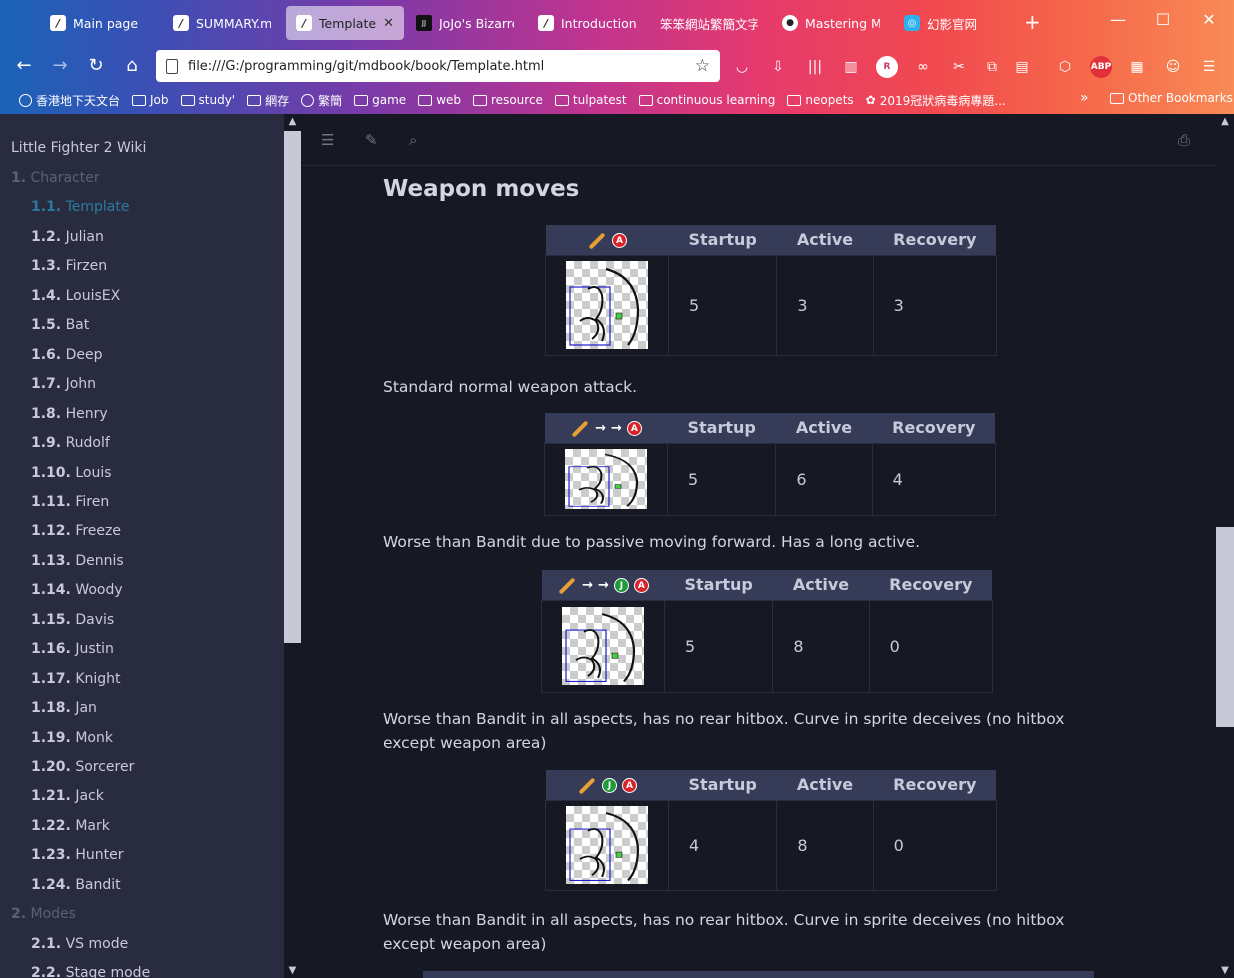 The height and width of the screenshot is (978, 1234). Describe the element at coordinates (587, 23) in the screenshot. I see `tab-introduction: / Introduction -` at that location.